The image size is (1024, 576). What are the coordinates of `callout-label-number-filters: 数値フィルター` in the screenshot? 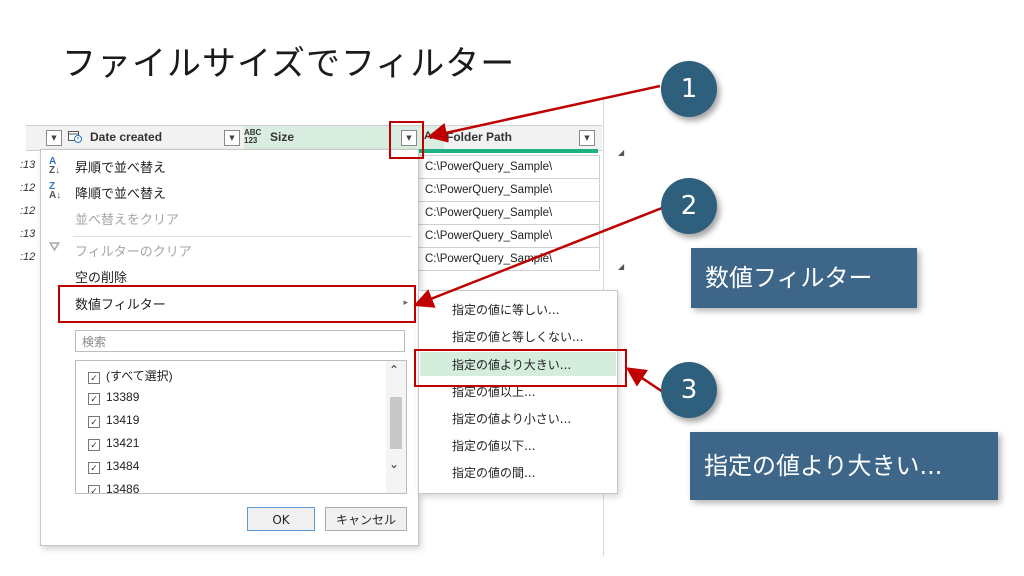 It's located at (804, 278).